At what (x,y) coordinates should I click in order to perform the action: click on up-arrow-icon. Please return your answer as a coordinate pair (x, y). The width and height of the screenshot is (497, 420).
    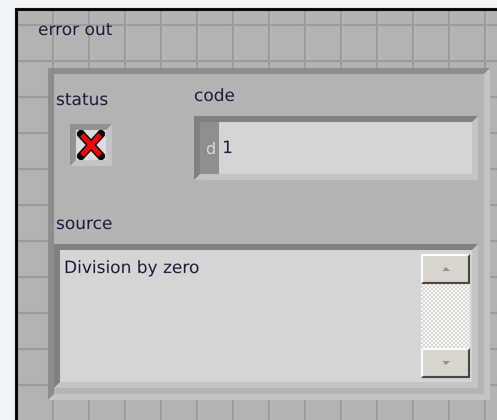
    Looking at the image, I should click on (446, 269).